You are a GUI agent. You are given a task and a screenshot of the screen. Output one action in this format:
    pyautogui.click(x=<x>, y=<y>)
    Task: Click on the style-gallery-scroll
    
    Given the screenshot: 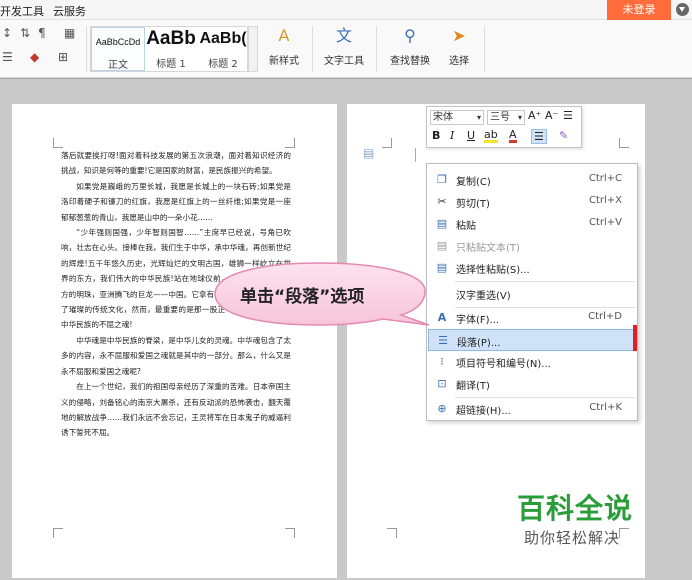 What is the action you would take?
    pyautogui.click(x=253, y=49)
    